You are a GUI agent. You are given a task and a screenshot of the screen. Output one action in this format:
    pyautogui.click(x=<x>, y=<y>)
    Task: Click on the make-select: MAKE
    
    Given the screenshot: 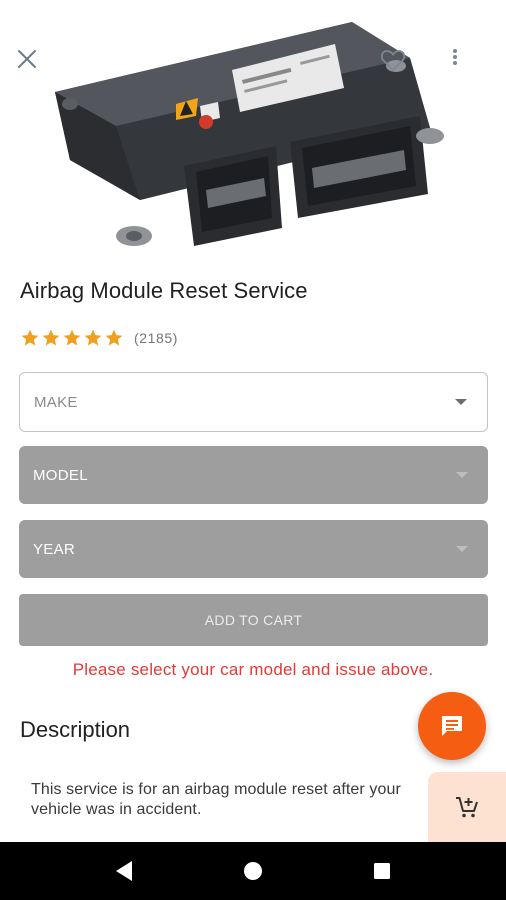 What is the action you would take?
    pyautogui.click(x=253, y=402)
    